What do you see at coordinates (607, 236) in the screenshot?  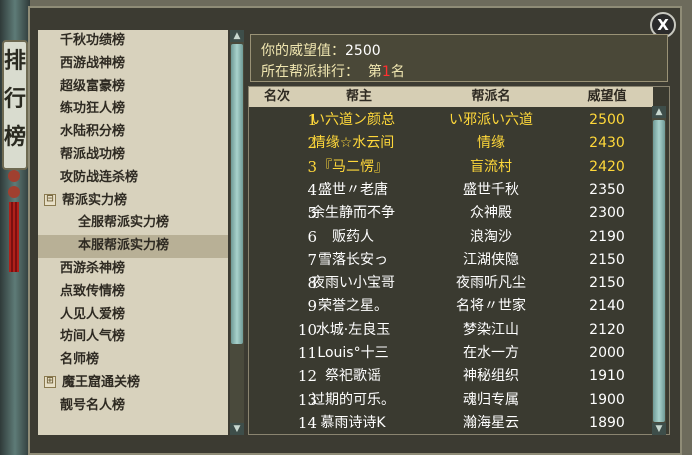 I see `prestige-cell: 2190` at bounding box center [607, 236].